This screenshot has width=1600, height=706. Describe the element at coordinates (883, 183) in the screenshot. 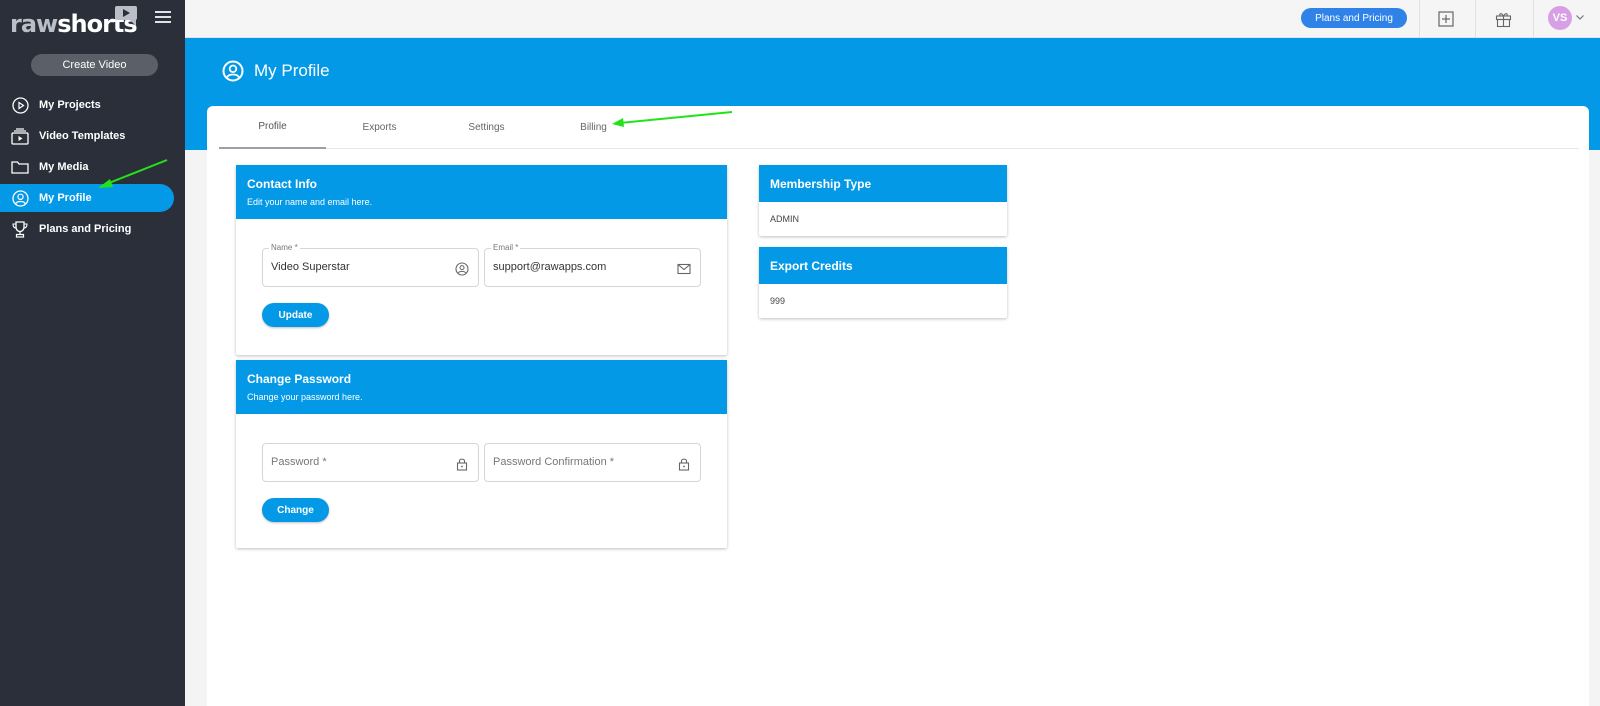

I see `membership-type-title: Membership Type` at that location.